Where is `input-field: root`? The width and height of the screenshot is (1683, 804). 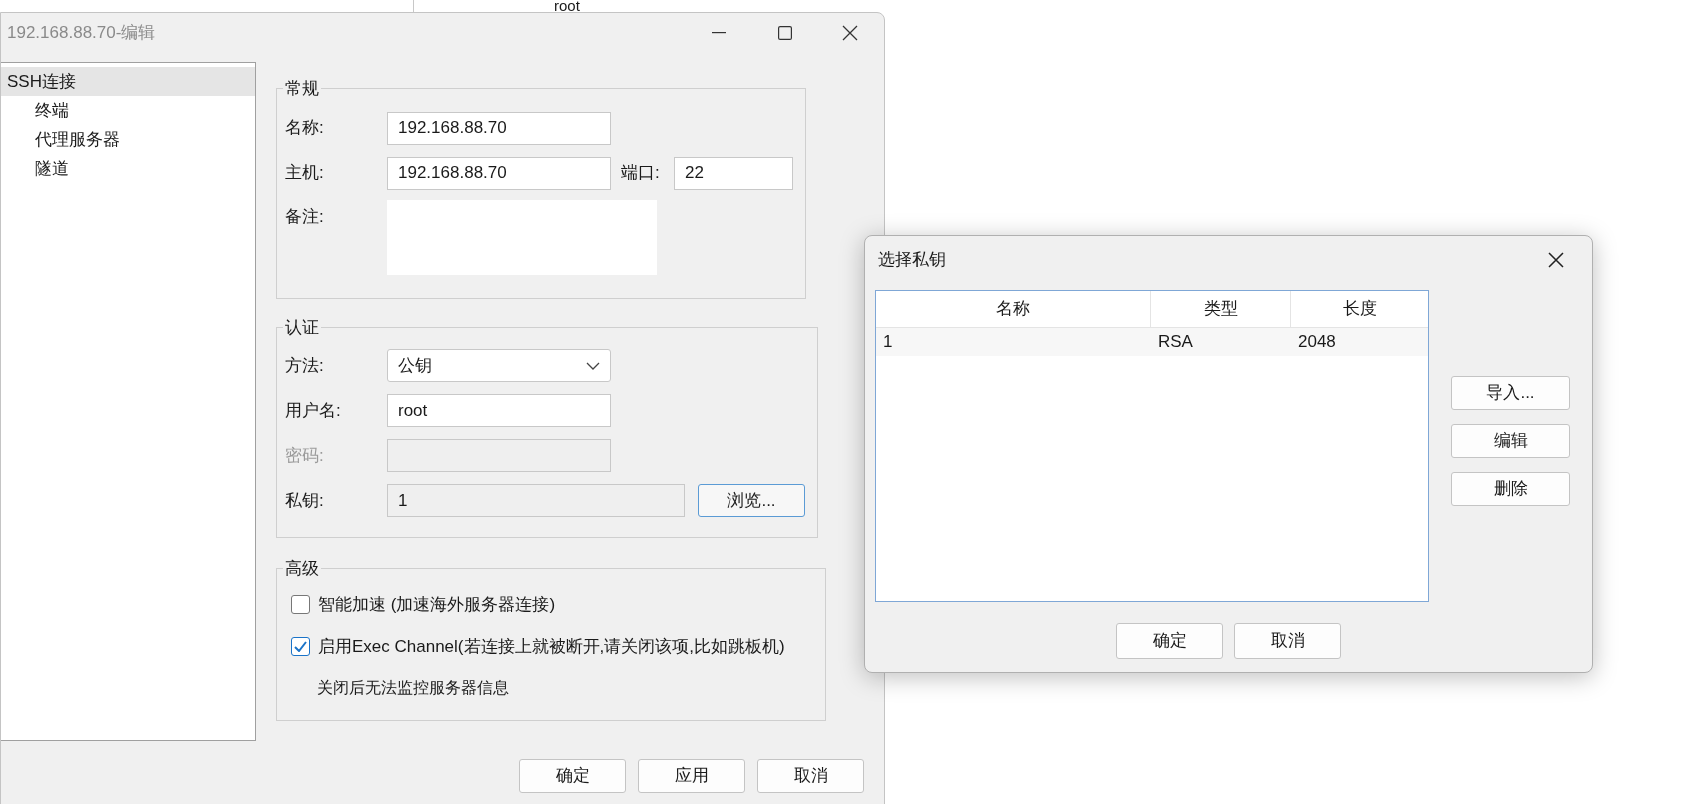 input-field: root is located at coordinates (499, 410).